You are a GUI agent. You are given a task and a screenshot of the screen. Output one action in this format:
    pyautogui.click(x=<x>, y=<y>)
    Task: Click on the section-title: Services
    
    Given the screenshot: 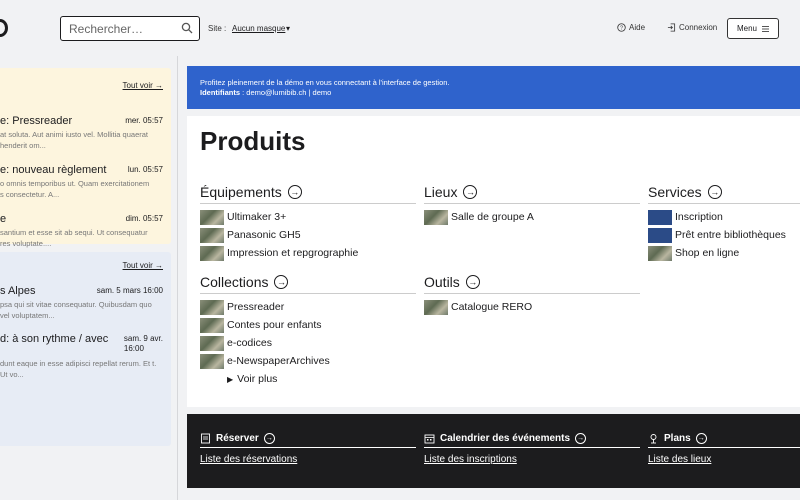 What is the action you would take?
    pyautogui.click(x=675, y=192)
    